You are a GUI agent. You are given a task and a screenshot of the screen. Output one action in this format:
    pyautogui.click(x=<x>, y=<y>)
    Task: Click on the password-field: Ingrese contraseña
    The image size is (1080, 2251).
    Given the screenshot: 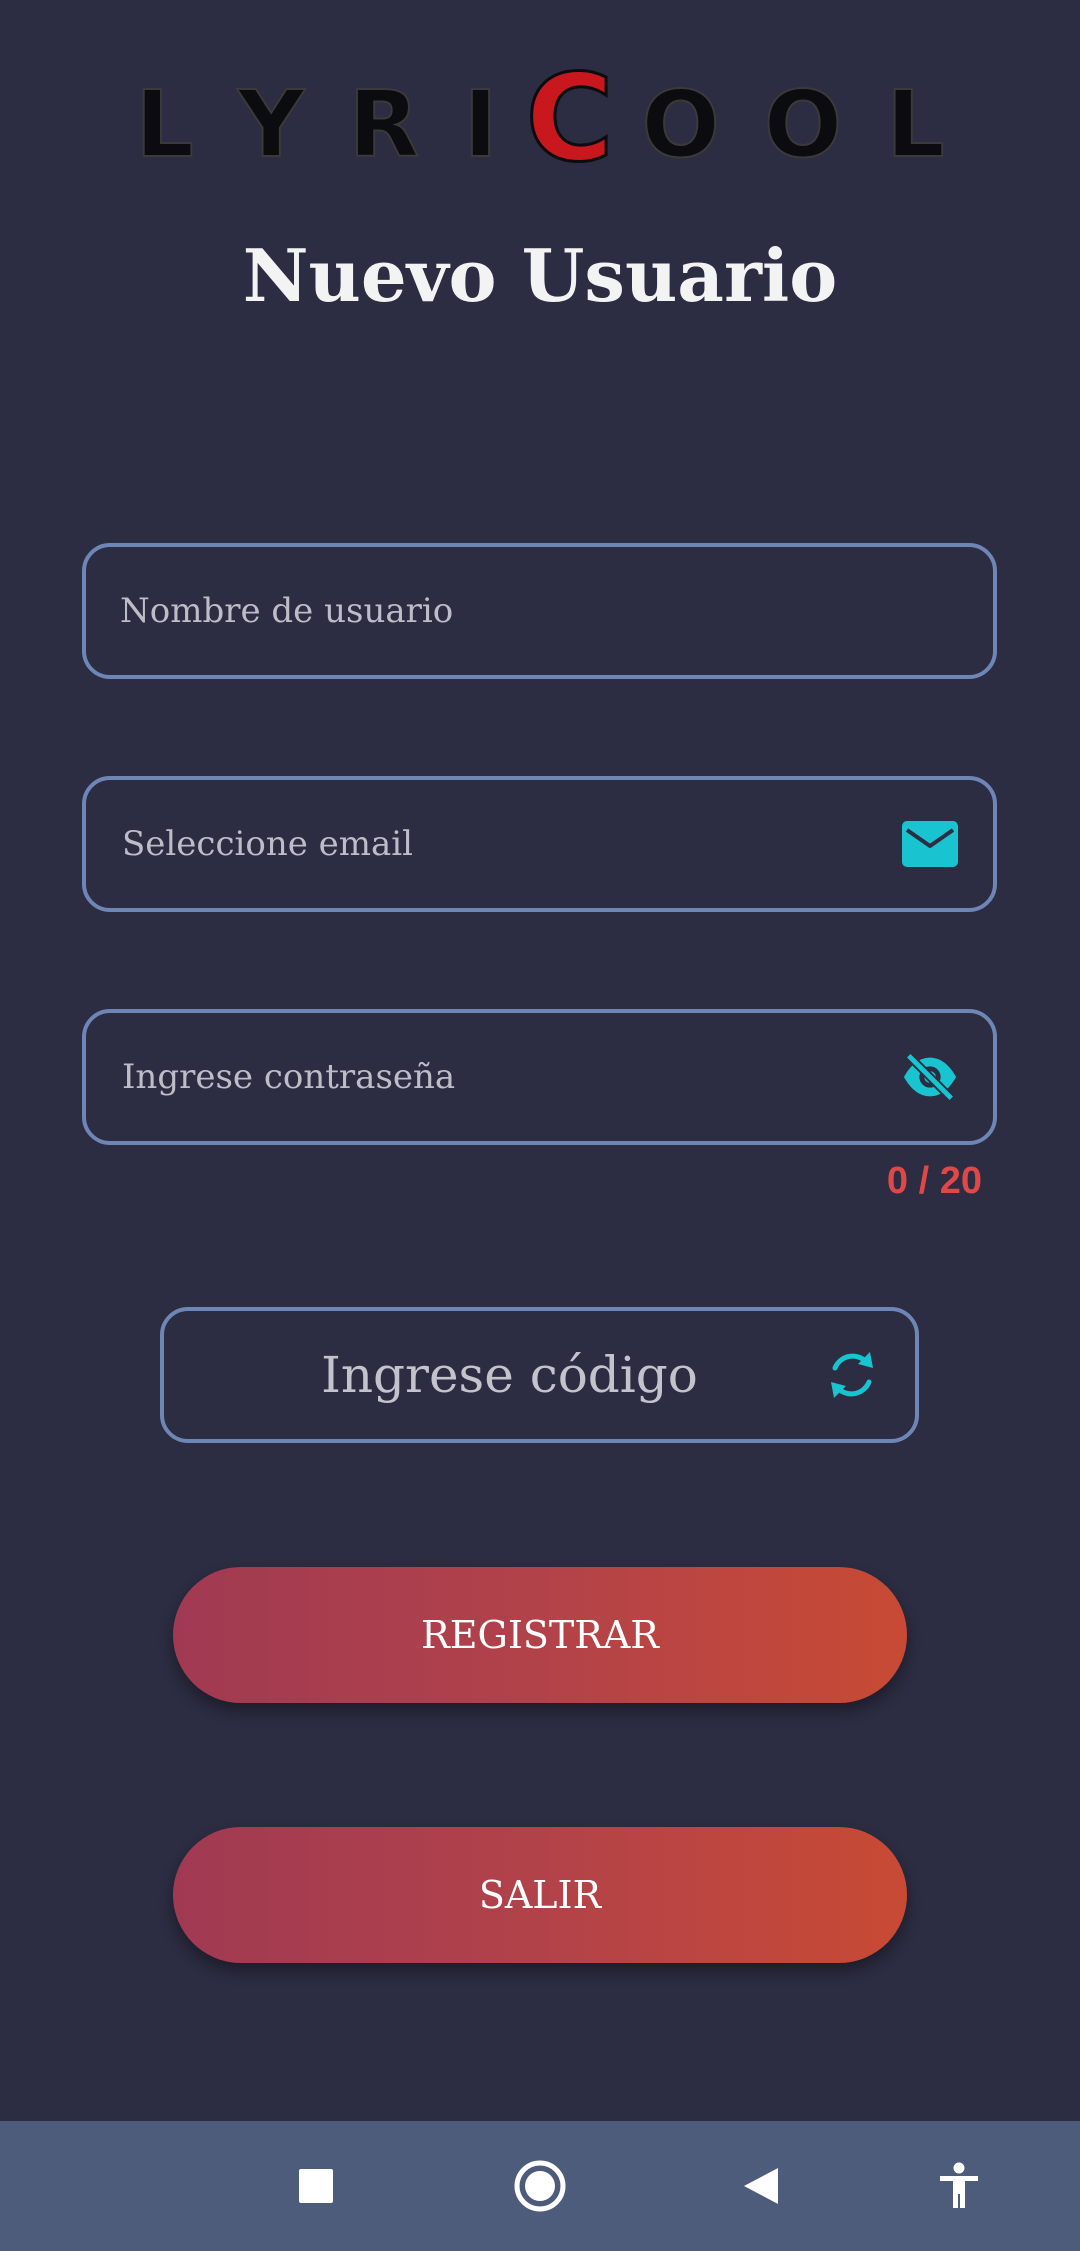 What is the action you would take?
    pyautogui.click(x=539, y=1077)
    